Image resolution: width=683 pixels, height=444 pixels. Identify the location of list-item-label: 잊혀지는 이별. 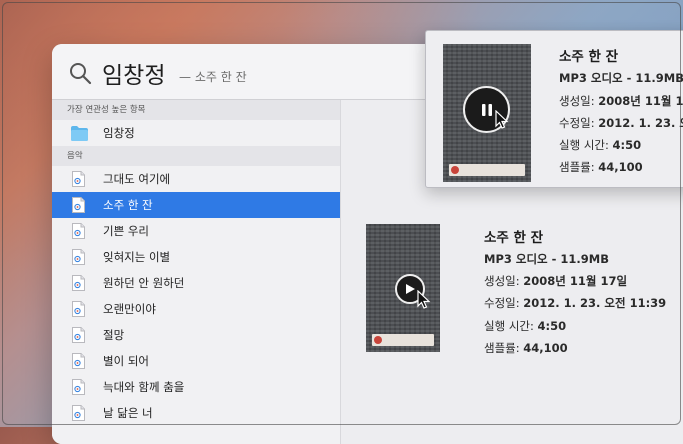
(137, 257).